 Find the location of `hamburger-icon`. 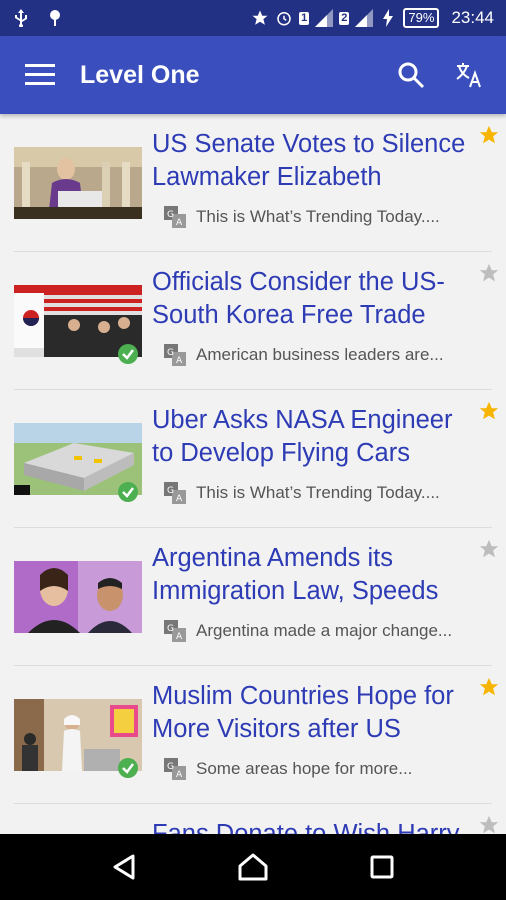

hamburger-icon is located at coordinates (40, 74).